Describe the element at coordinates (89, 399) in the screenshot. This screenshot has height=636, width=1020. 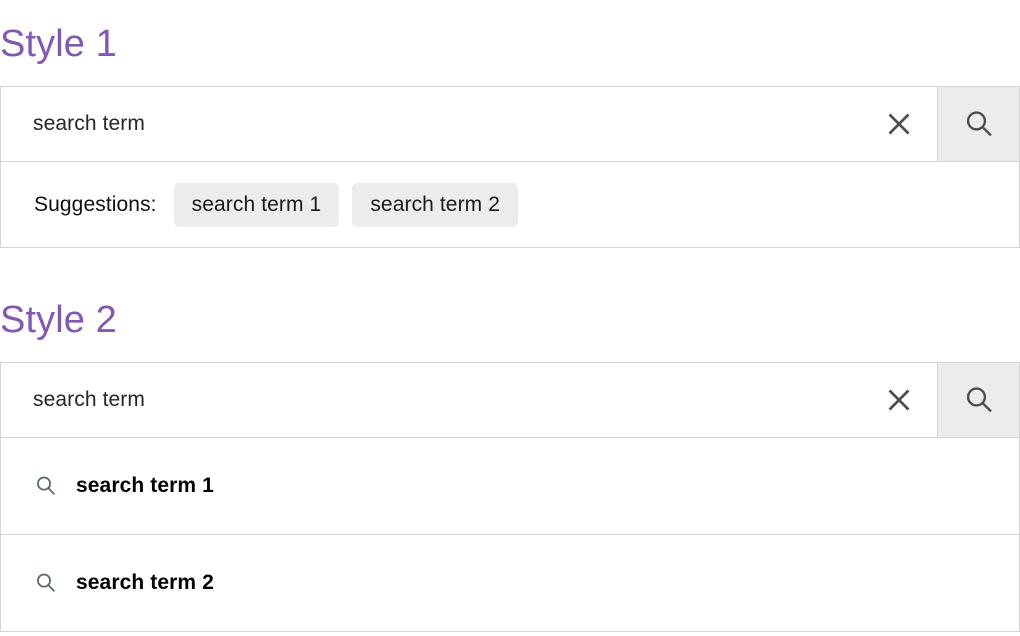
I see `search-input-value-style-2: search term` at that location.